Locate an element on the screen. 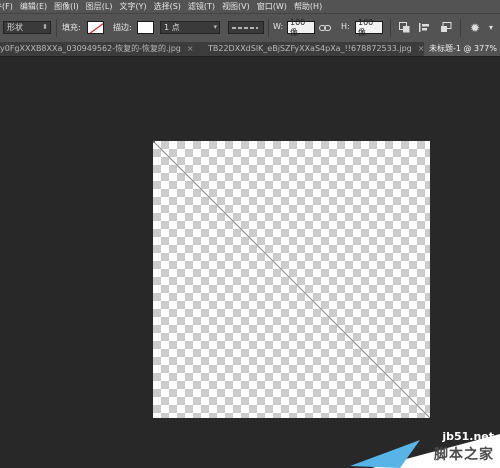 Image resolution: width=500 pixels, height=468 pixels. fill-label: 填充: is located at coordinates (71, 27).